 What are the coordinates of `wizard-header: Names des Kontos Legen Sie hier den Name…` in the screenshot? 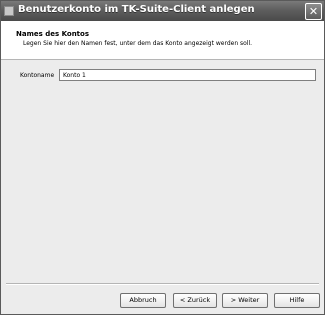 It's located at (162, 40).